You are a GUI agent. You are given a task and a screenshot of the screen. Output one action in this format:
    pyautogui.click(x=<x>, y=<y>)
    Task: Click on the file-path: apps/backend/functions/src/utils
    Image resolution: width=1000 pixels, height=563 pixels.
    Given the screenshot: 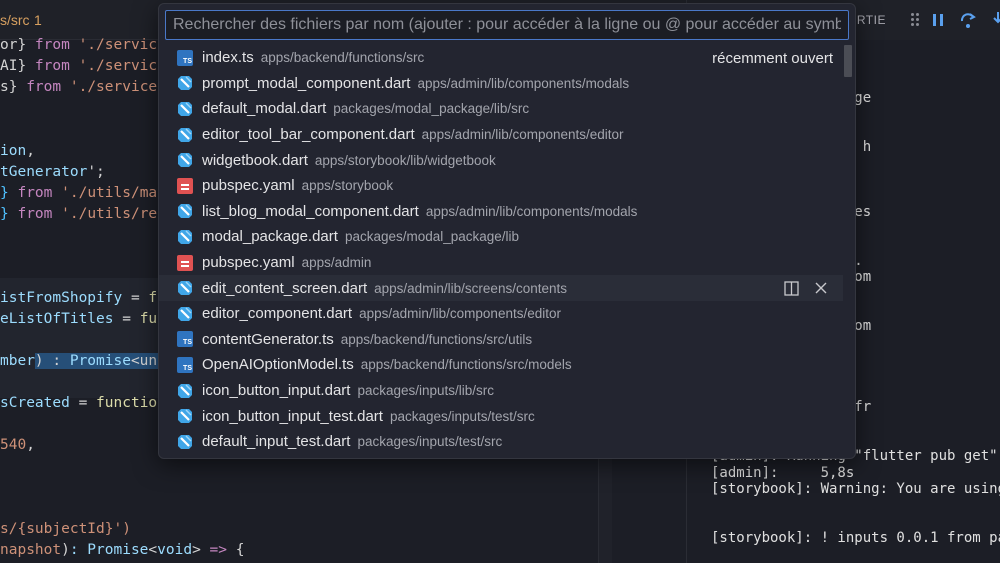 What is the action you would take?
    pyautogui.click(x=436, y=339)
    